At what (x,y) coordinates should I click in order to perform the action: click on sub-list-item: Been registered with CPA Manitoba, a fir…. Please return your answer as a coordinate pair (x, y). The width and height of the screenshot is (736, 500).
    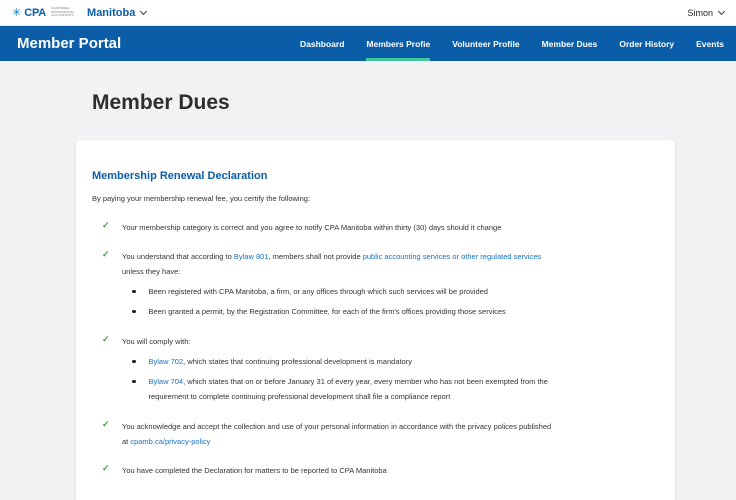
    Looking at the image, I should click on (390, 291).